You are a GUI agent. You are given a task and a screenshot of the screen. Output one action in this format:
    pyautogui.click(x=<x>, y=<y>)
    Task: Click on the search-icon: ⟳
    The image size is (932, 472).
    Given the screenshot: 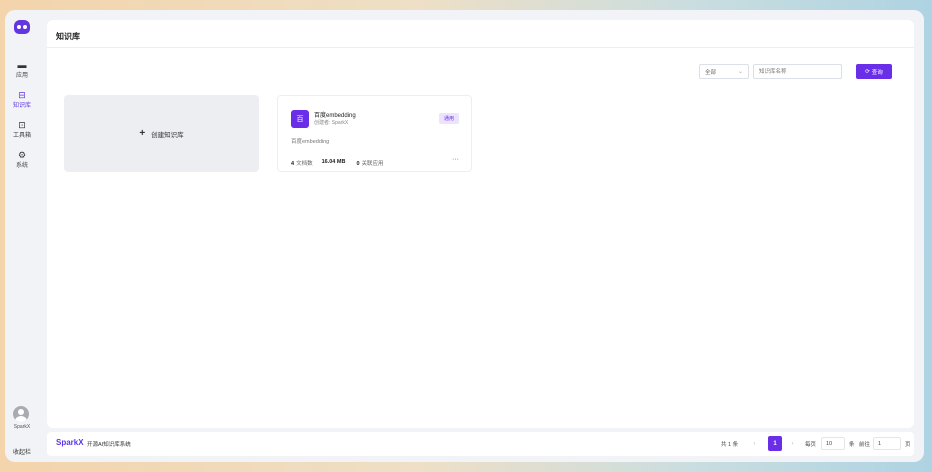 What is the action you would take?
    pyautogui.click(x=867, y=71)
    